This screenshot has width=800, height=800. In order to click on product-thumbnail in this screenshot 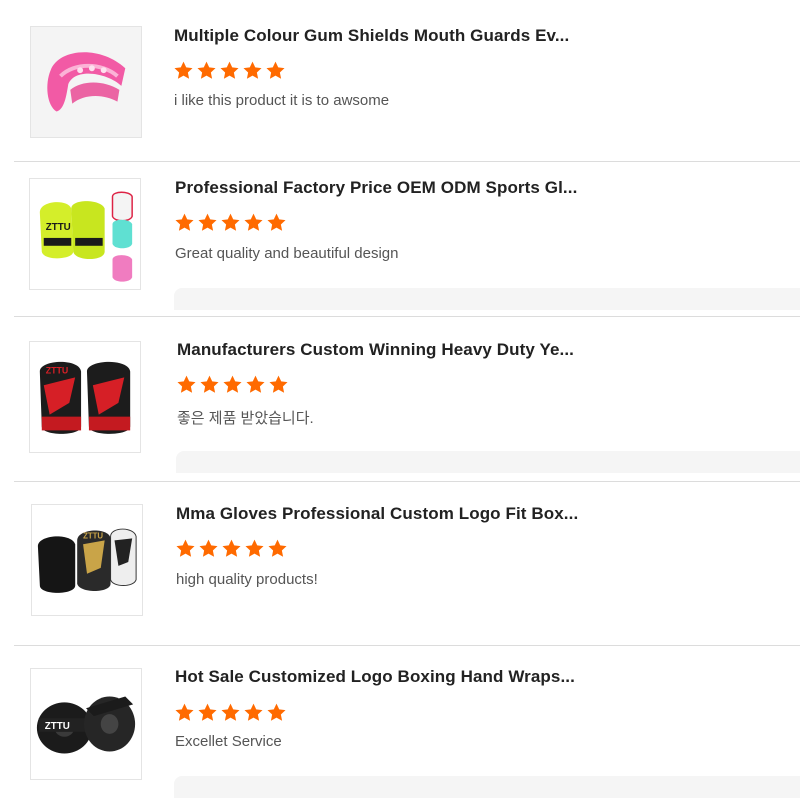, I will do `click(86, 82)`.